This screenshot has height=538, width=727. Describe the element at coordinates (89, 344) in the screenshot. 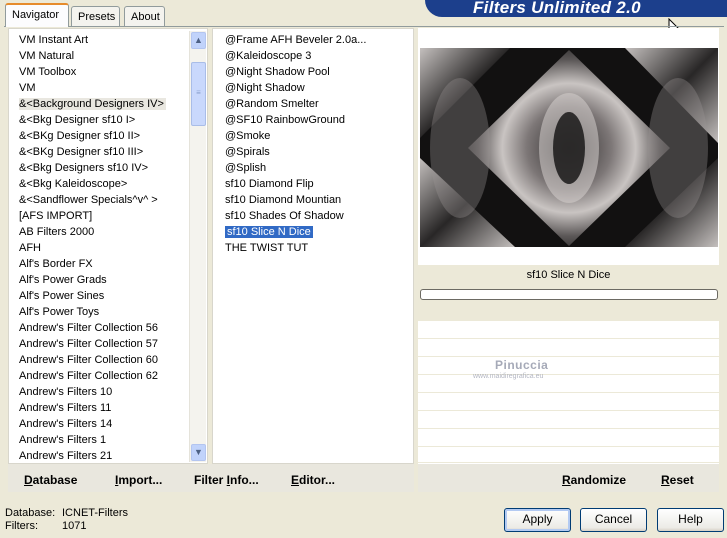

I see `category-item-label: Andrew's Filter Collection 57` at that location.